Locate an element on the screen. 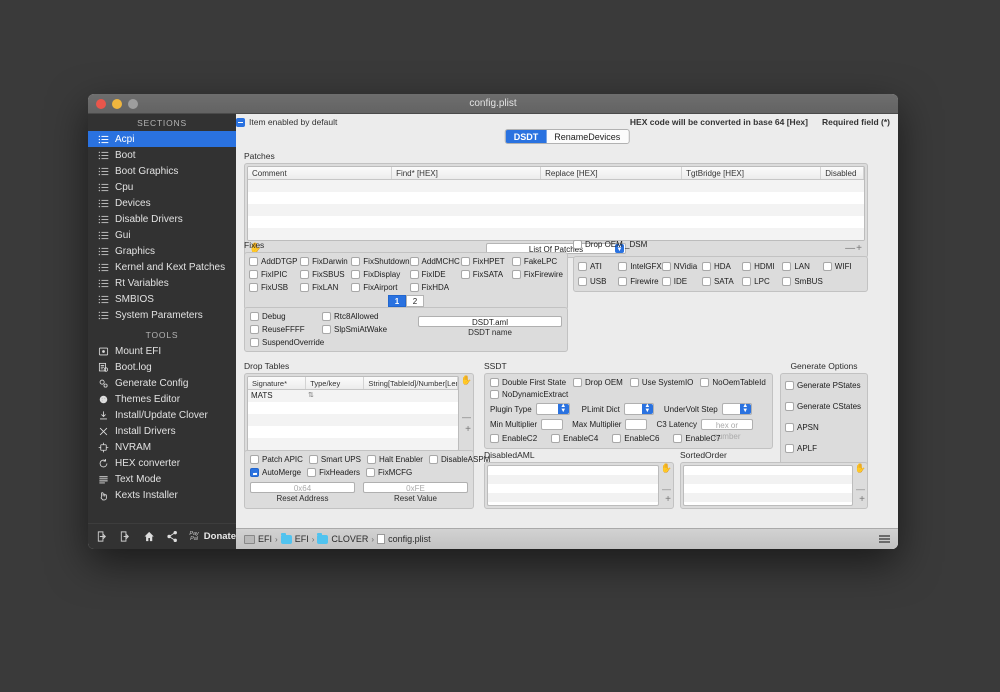 The width and height of the screenshot is (1000, 692). ssdt-nooemtableid: NoOemTableId is located at coordinates (733, 382).